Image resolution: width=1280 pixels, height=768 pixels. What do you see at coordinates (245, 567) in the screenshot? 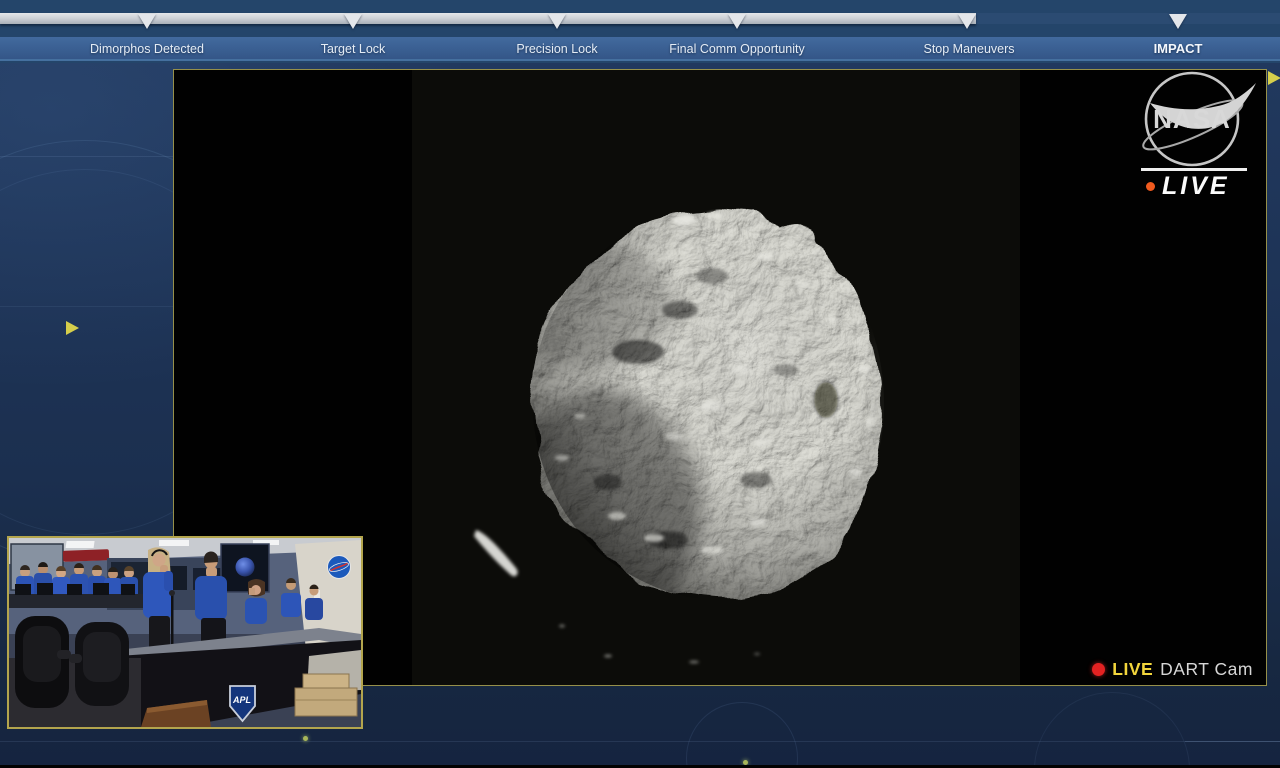
I see `asteroid-on-monitor` at bounding box center [245, 567].